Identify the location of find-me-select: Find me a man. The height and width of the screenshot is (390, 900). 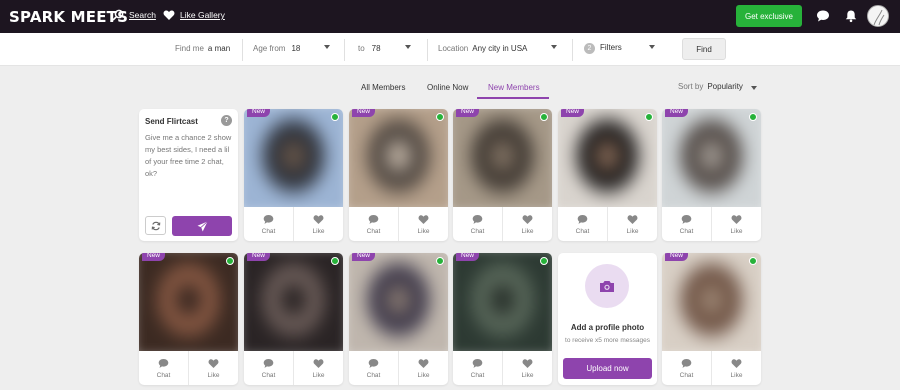
(202, 48).